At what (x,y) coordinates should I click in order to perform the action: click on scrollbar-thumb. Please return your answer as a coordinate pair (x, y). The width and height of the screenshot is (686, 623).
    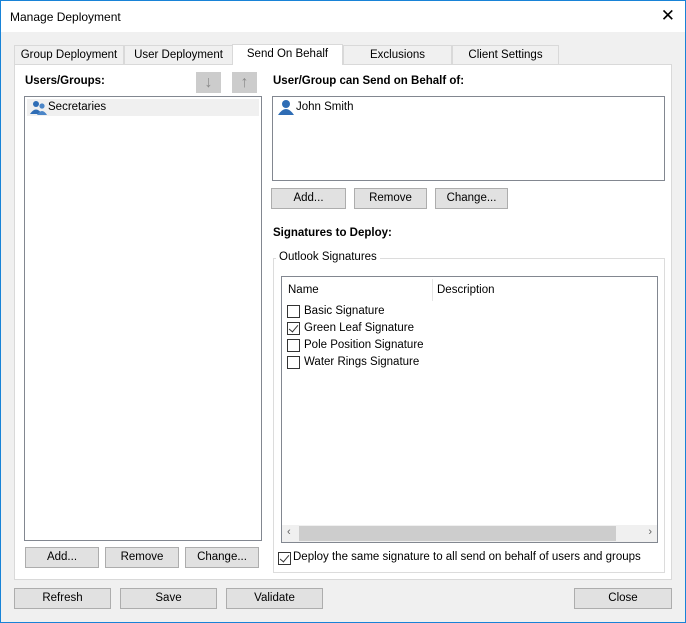
    Looking at the image, I should click on (457, 533).